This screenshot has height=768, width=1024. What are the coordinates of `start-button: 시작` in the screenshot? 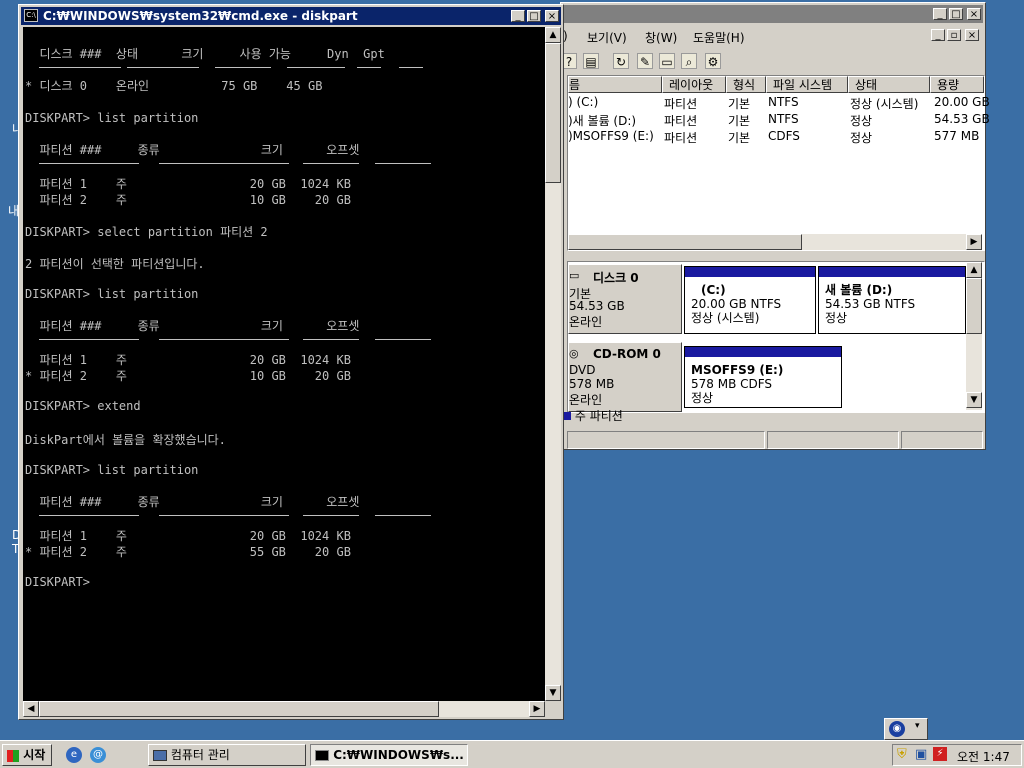 It's located at (27, 755).